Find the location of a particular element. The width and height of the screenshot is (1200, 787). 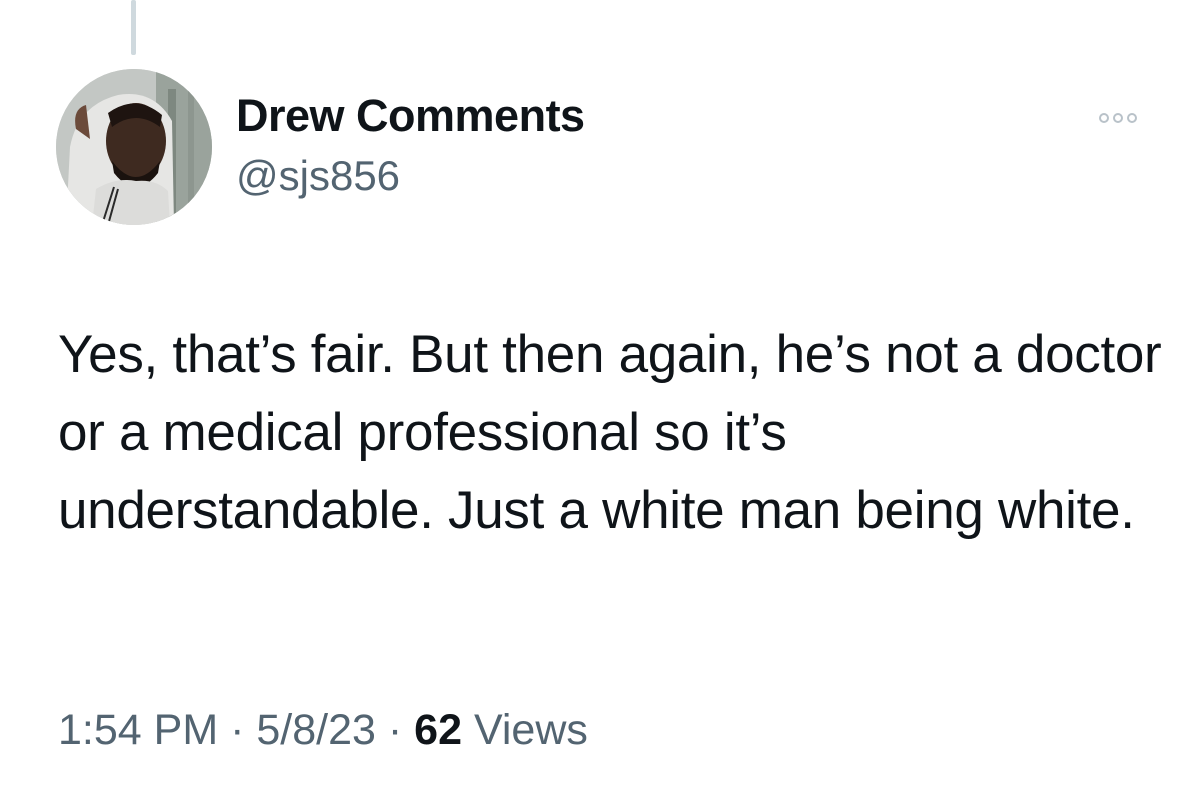

author-display-name: Drew Comments is located at coordinates (410, 116).